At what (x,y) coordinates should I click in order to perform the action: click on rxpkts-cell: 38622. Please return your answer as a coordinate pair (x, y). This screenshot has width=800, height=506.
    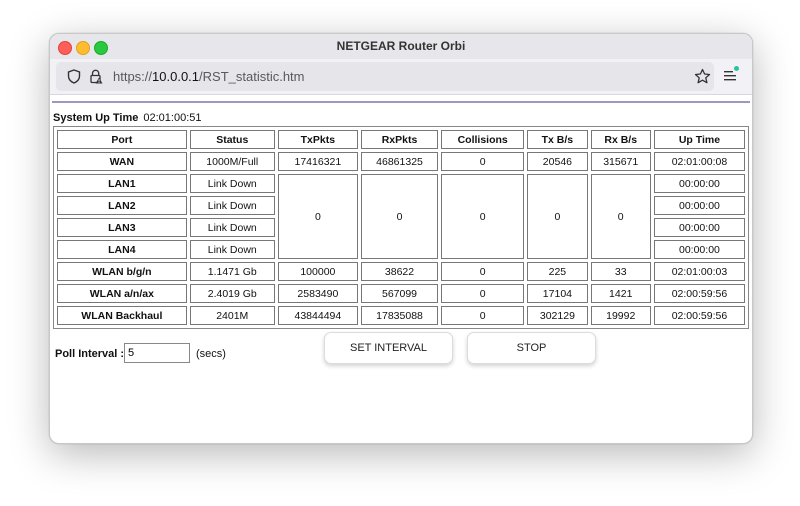
    Looking at the image, I should click on (399, 271).